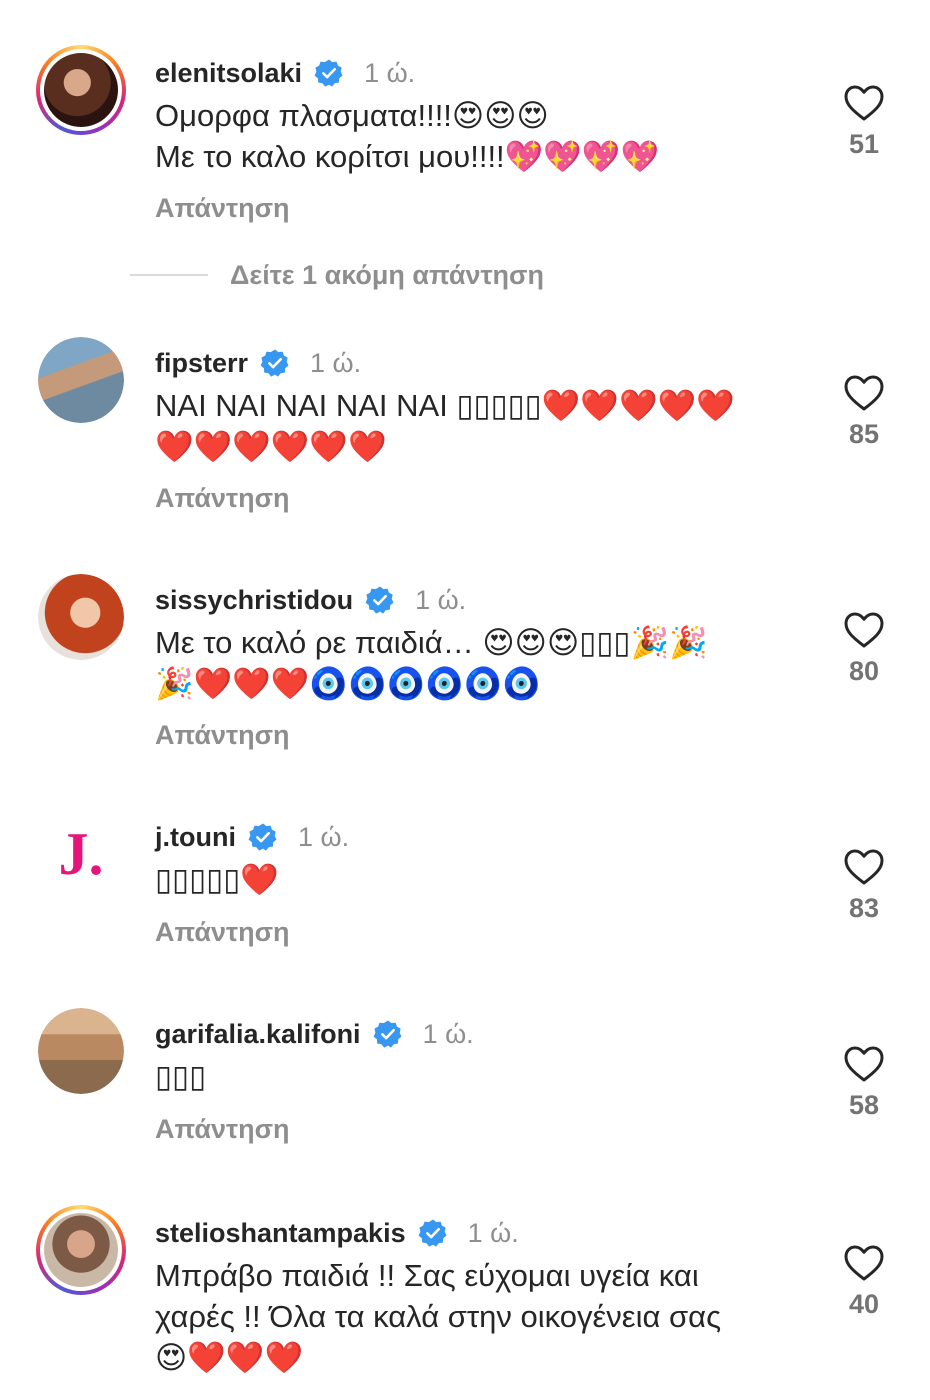  I want to click on avatar: J., so click(81, 854).